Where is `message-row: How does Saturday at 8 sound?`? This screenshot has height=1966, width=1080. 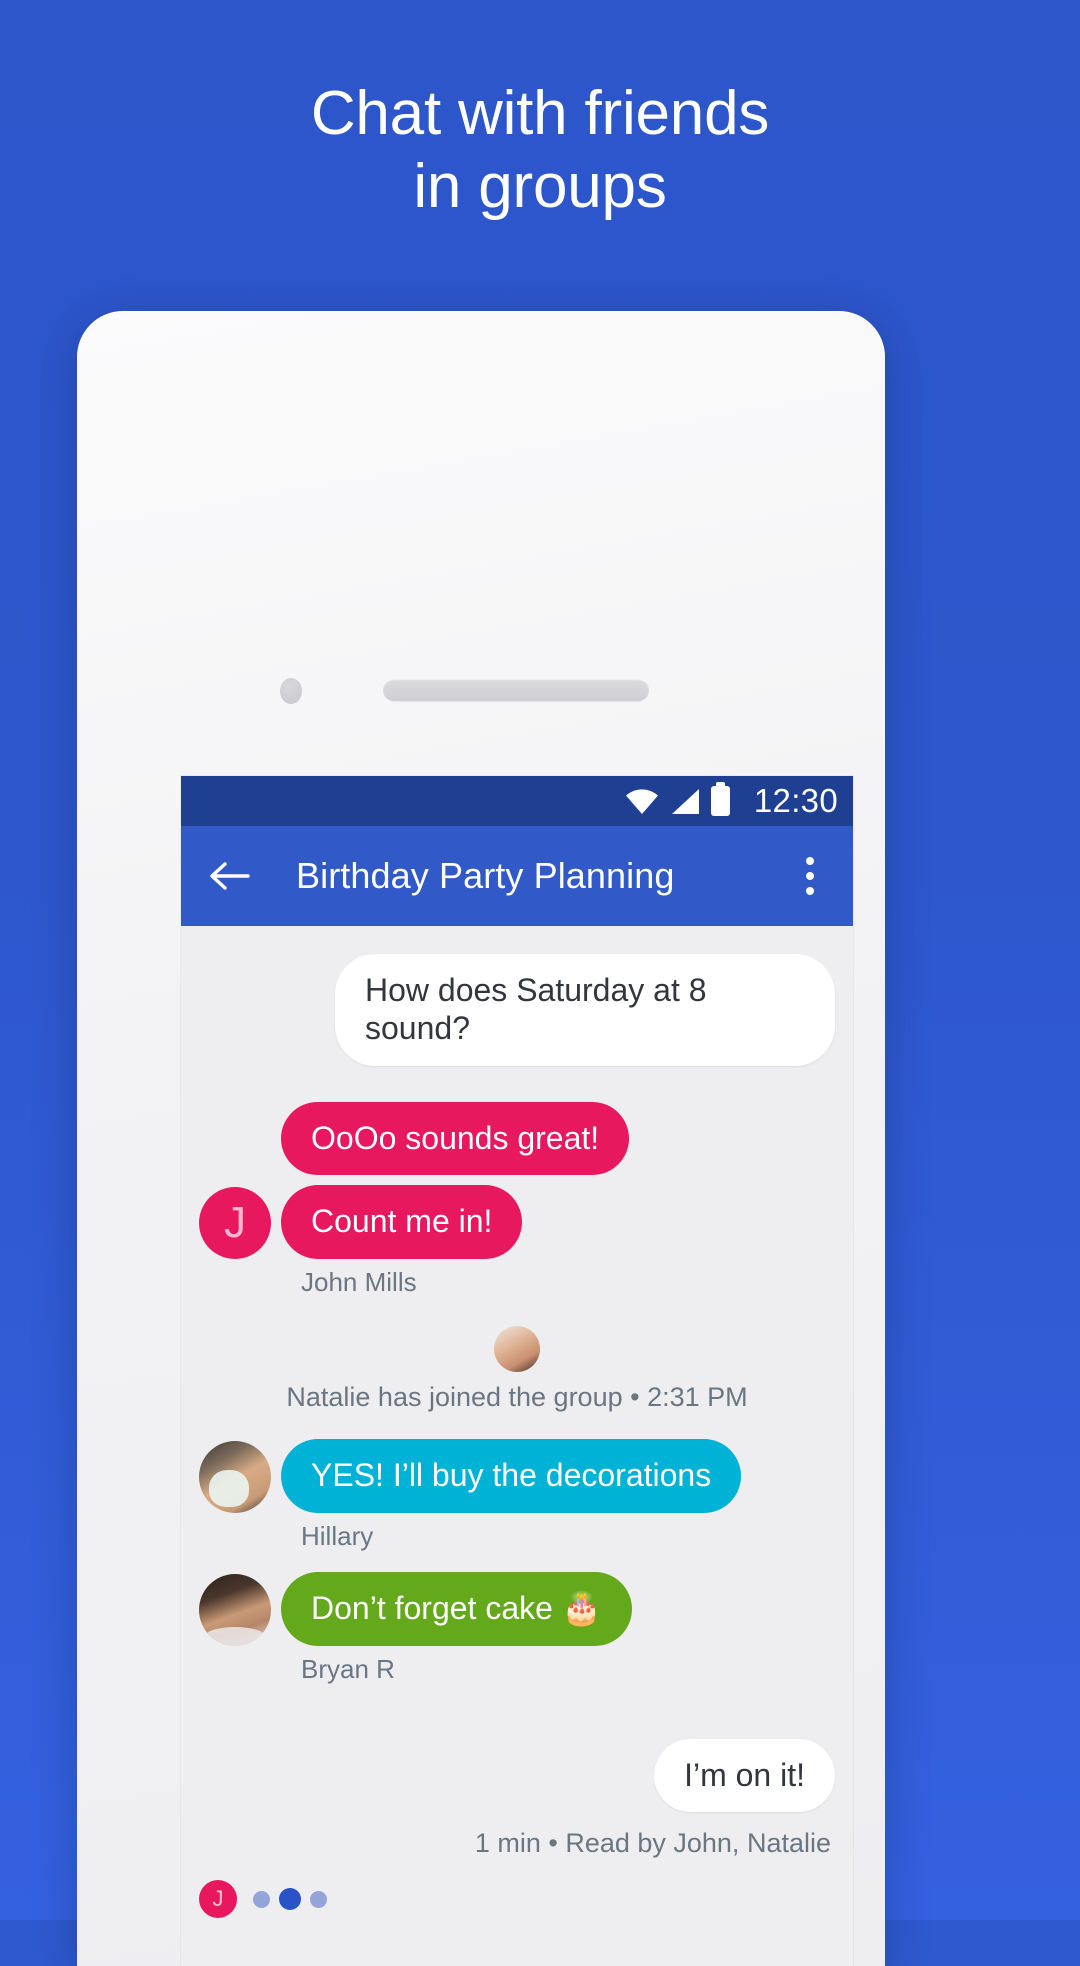 message-row: How does Saturday at 8 sound? is located at coordinates (517, 1010).